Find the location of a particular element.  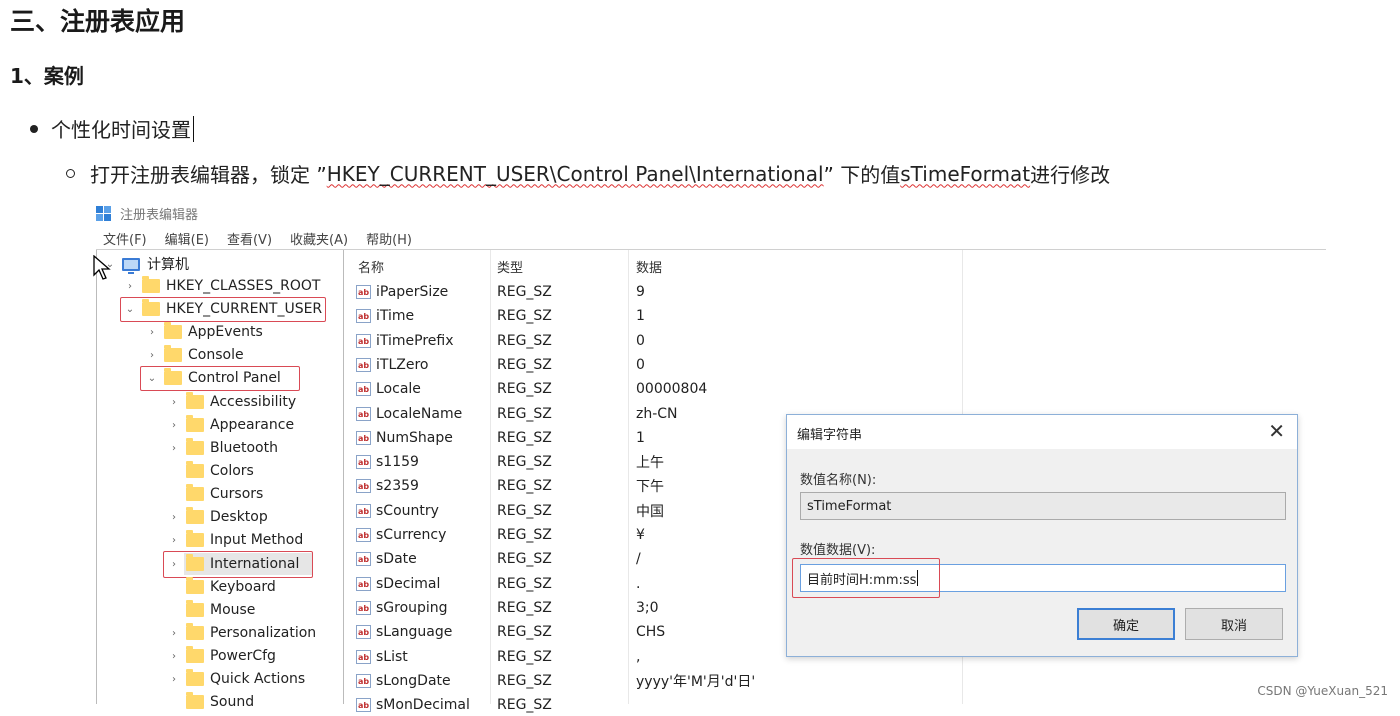

column-header-data: 数据 is located at coordinates (649, 266).